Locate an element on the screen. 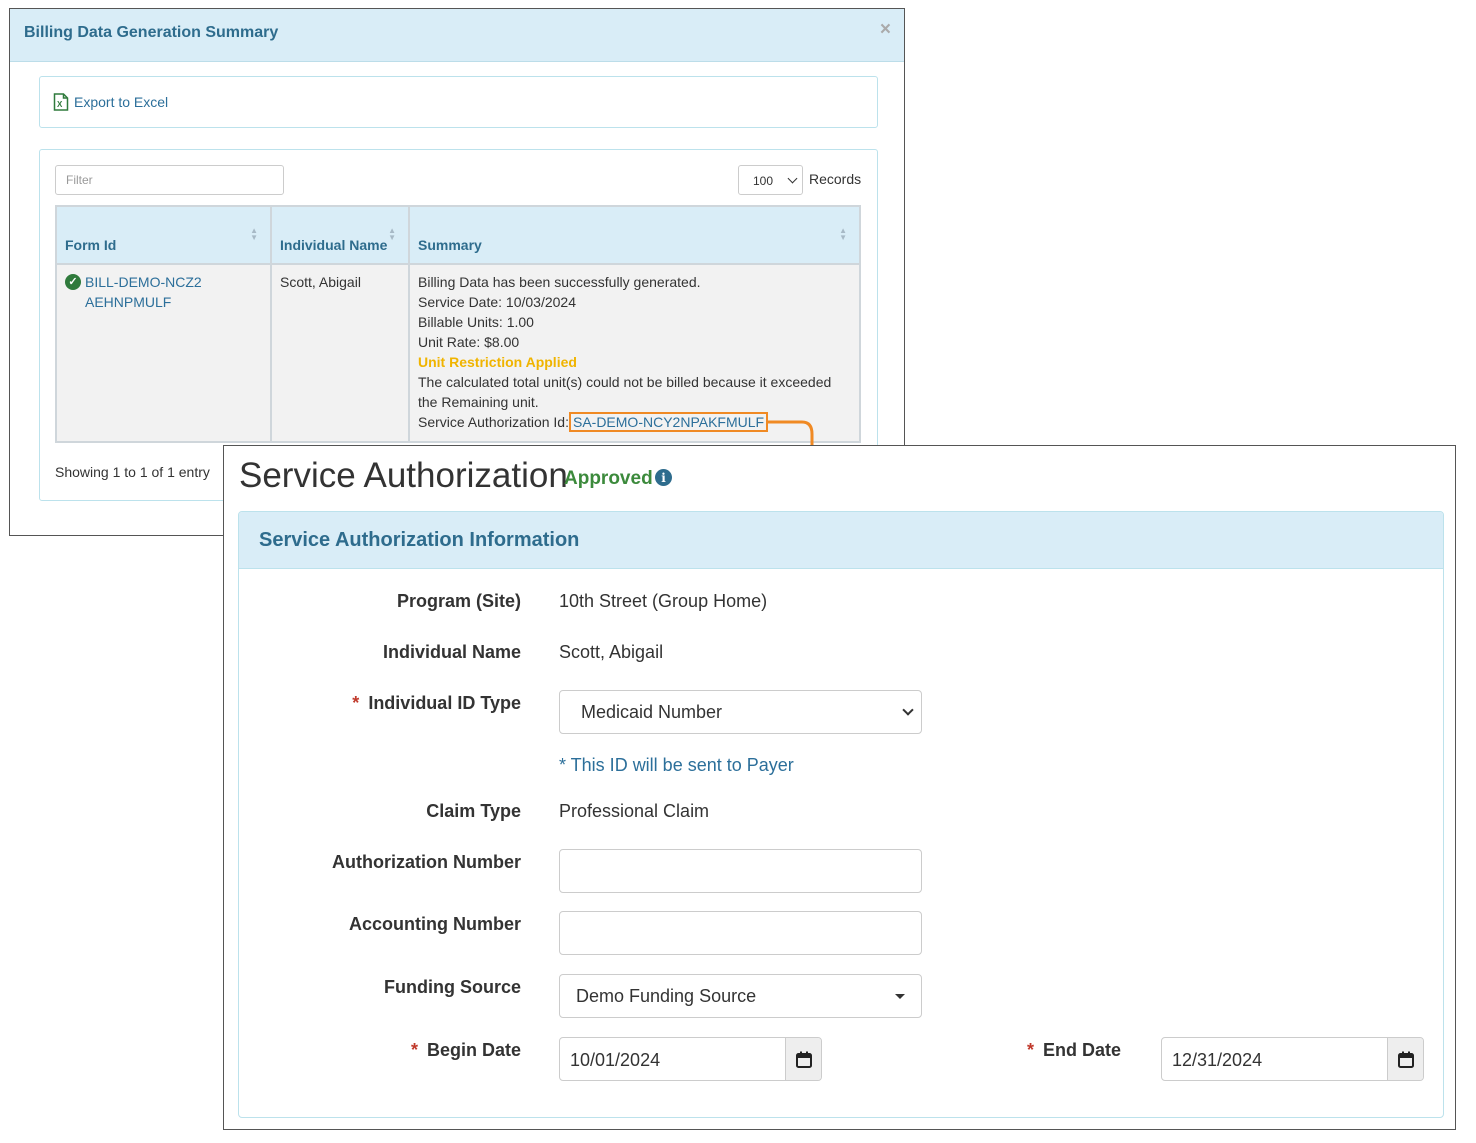 Image resolution: width=1476 pixels, height=1143 pixels. funding-source-select: Demo Funding Source is located at coordinates (740, 996).